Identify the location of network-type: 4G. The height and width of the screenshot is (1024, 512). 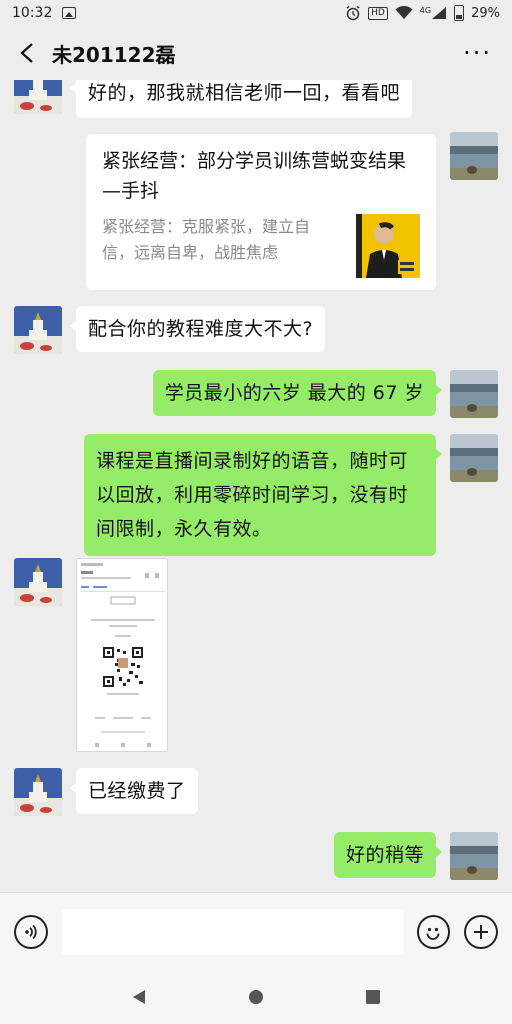
(433, 13).